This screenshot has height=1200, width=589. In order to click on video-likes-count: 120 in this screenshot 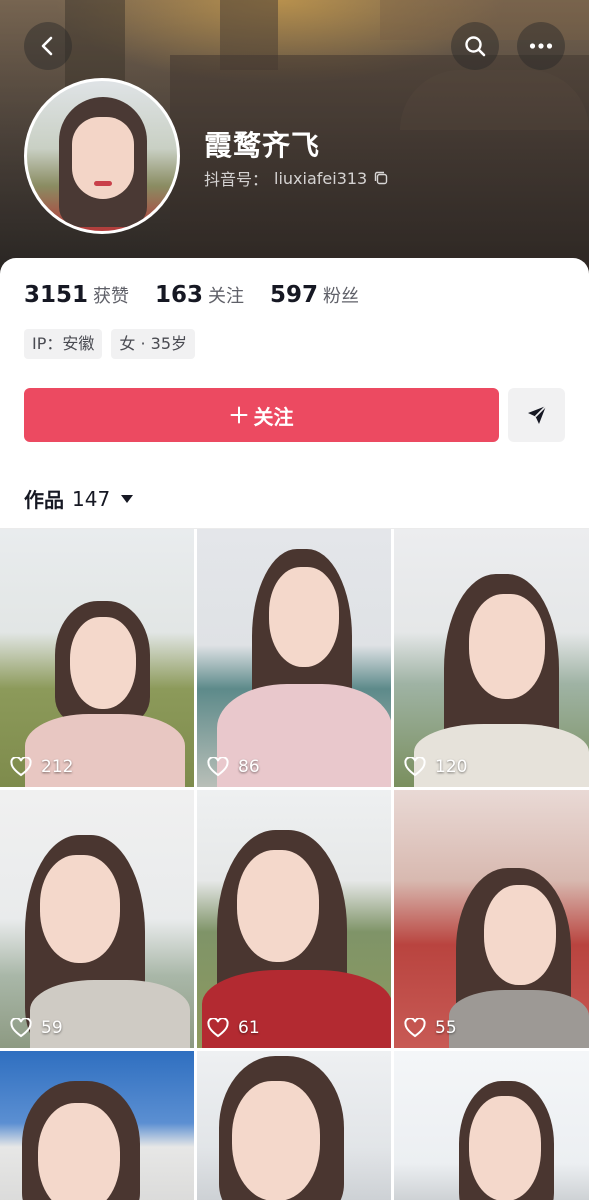, I will do `click(451, 767)`.